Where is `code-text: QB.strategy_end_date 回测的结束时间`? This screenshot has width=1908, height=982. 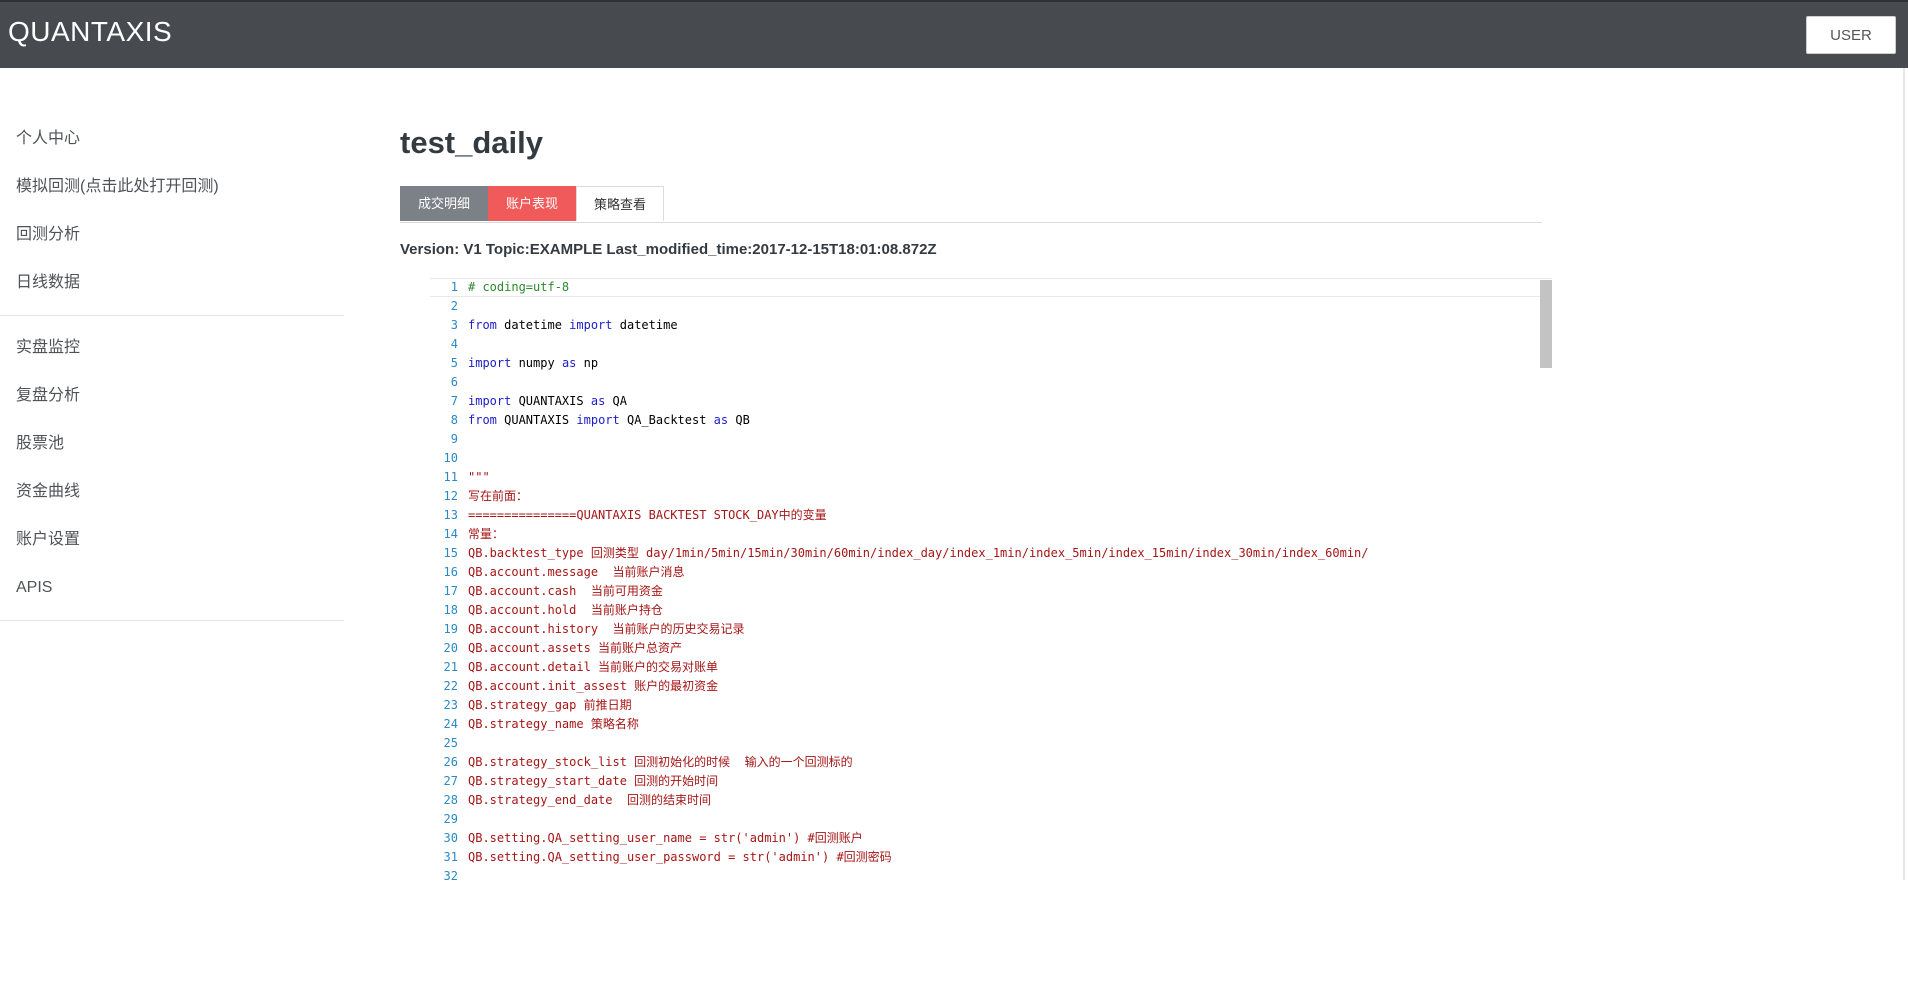 code-text: QB.strategy_end_date 回测的结束时间 is located at coordinates (589, 800).